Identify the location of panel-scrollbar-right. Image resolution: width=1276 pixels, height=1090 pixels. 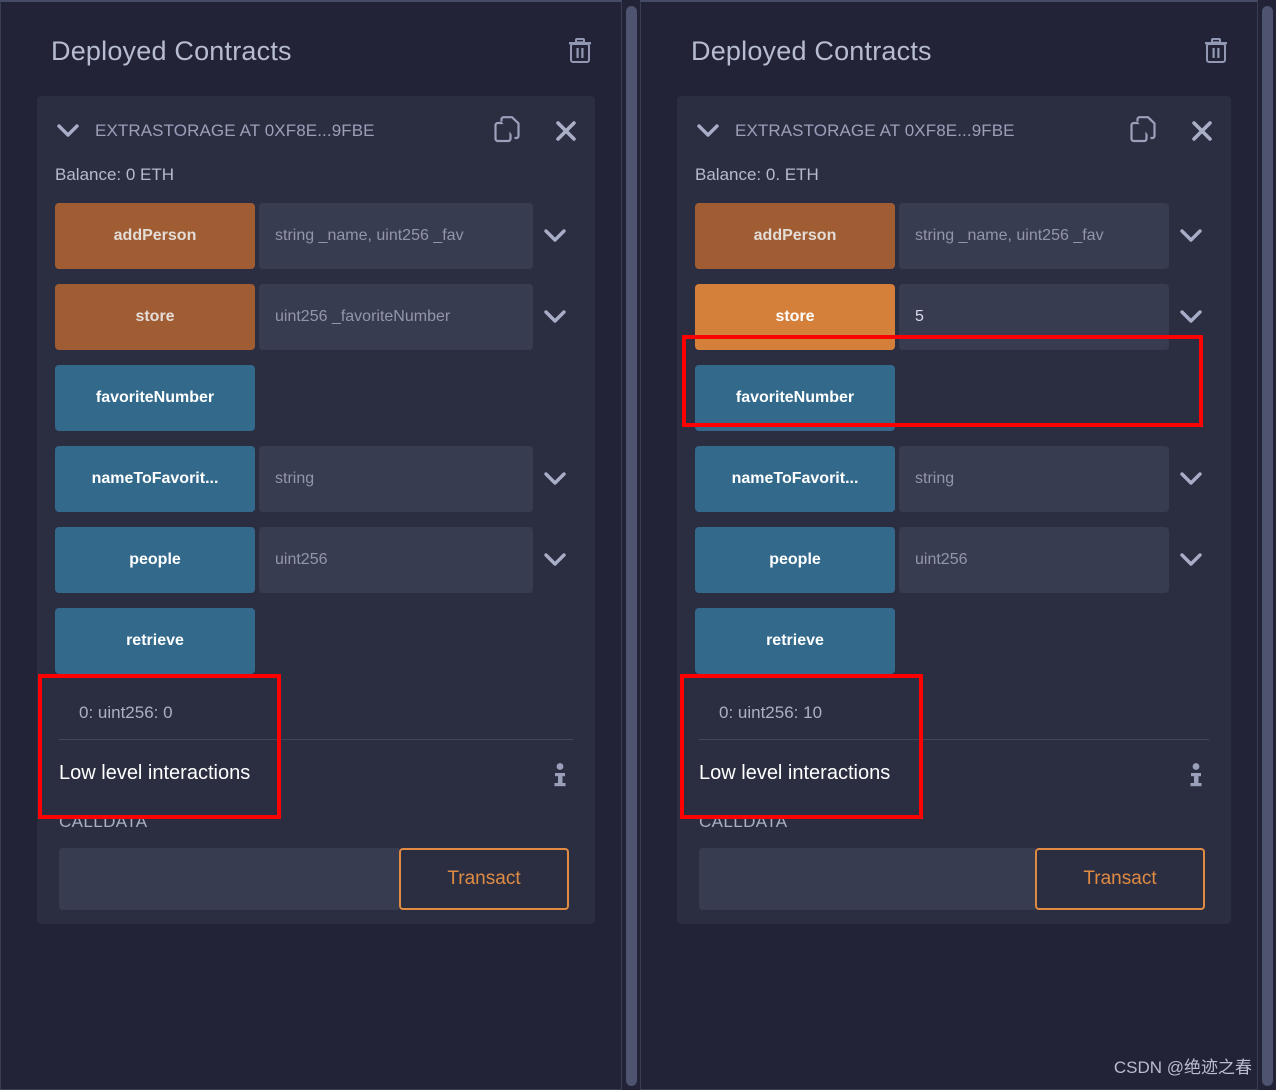
(1267, 545).